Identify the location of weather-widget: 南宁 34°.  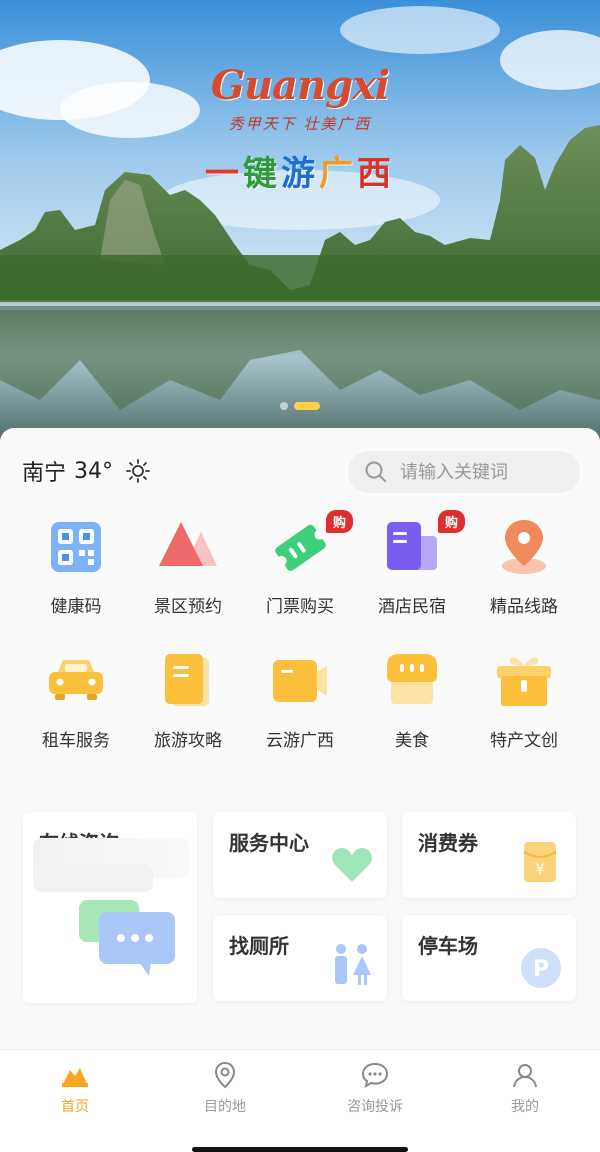
(86, 471).